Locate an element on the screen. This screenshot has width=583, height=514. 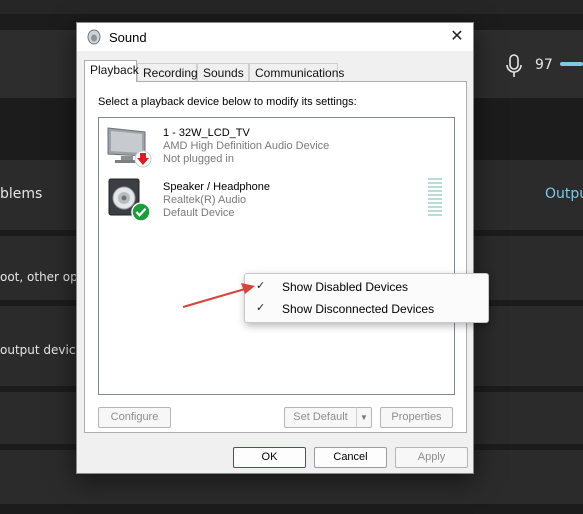
volume-slider is located at coordinates (571, 64).